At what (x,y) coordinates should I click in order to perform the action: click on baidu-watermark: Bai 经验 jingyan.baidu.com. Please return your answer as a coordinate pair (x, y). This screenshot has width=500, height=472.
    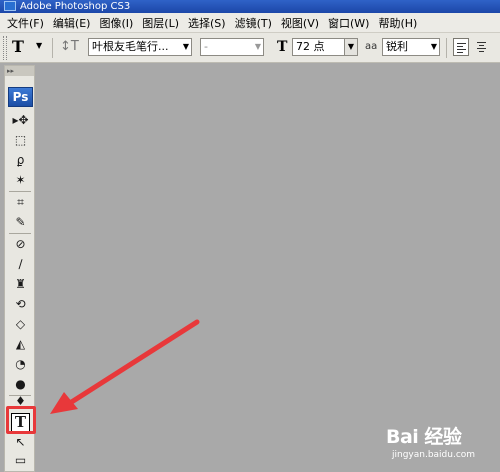
    Looking at the image, I should click on (441, 447).